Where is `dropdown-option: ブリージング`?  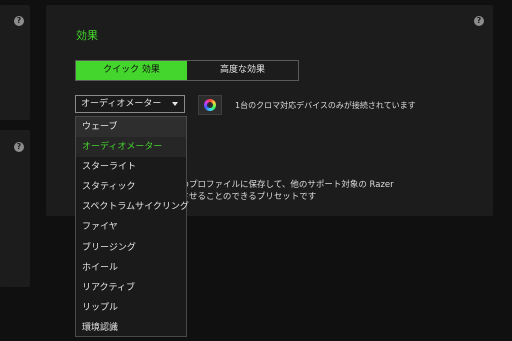
dropdown-option: ブリージング is located at coordinates (131, 248).